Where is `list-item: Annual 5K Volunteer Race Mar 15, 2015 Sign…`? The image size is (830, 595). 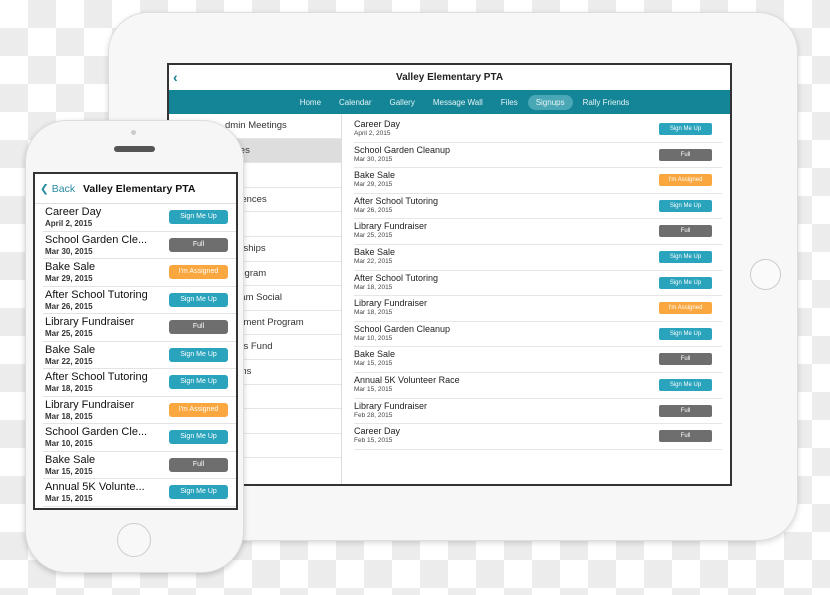
list-item: Annual 5K Volunteer Race Mar 15, 2015 Sign… is located at coordinates (538, 386).